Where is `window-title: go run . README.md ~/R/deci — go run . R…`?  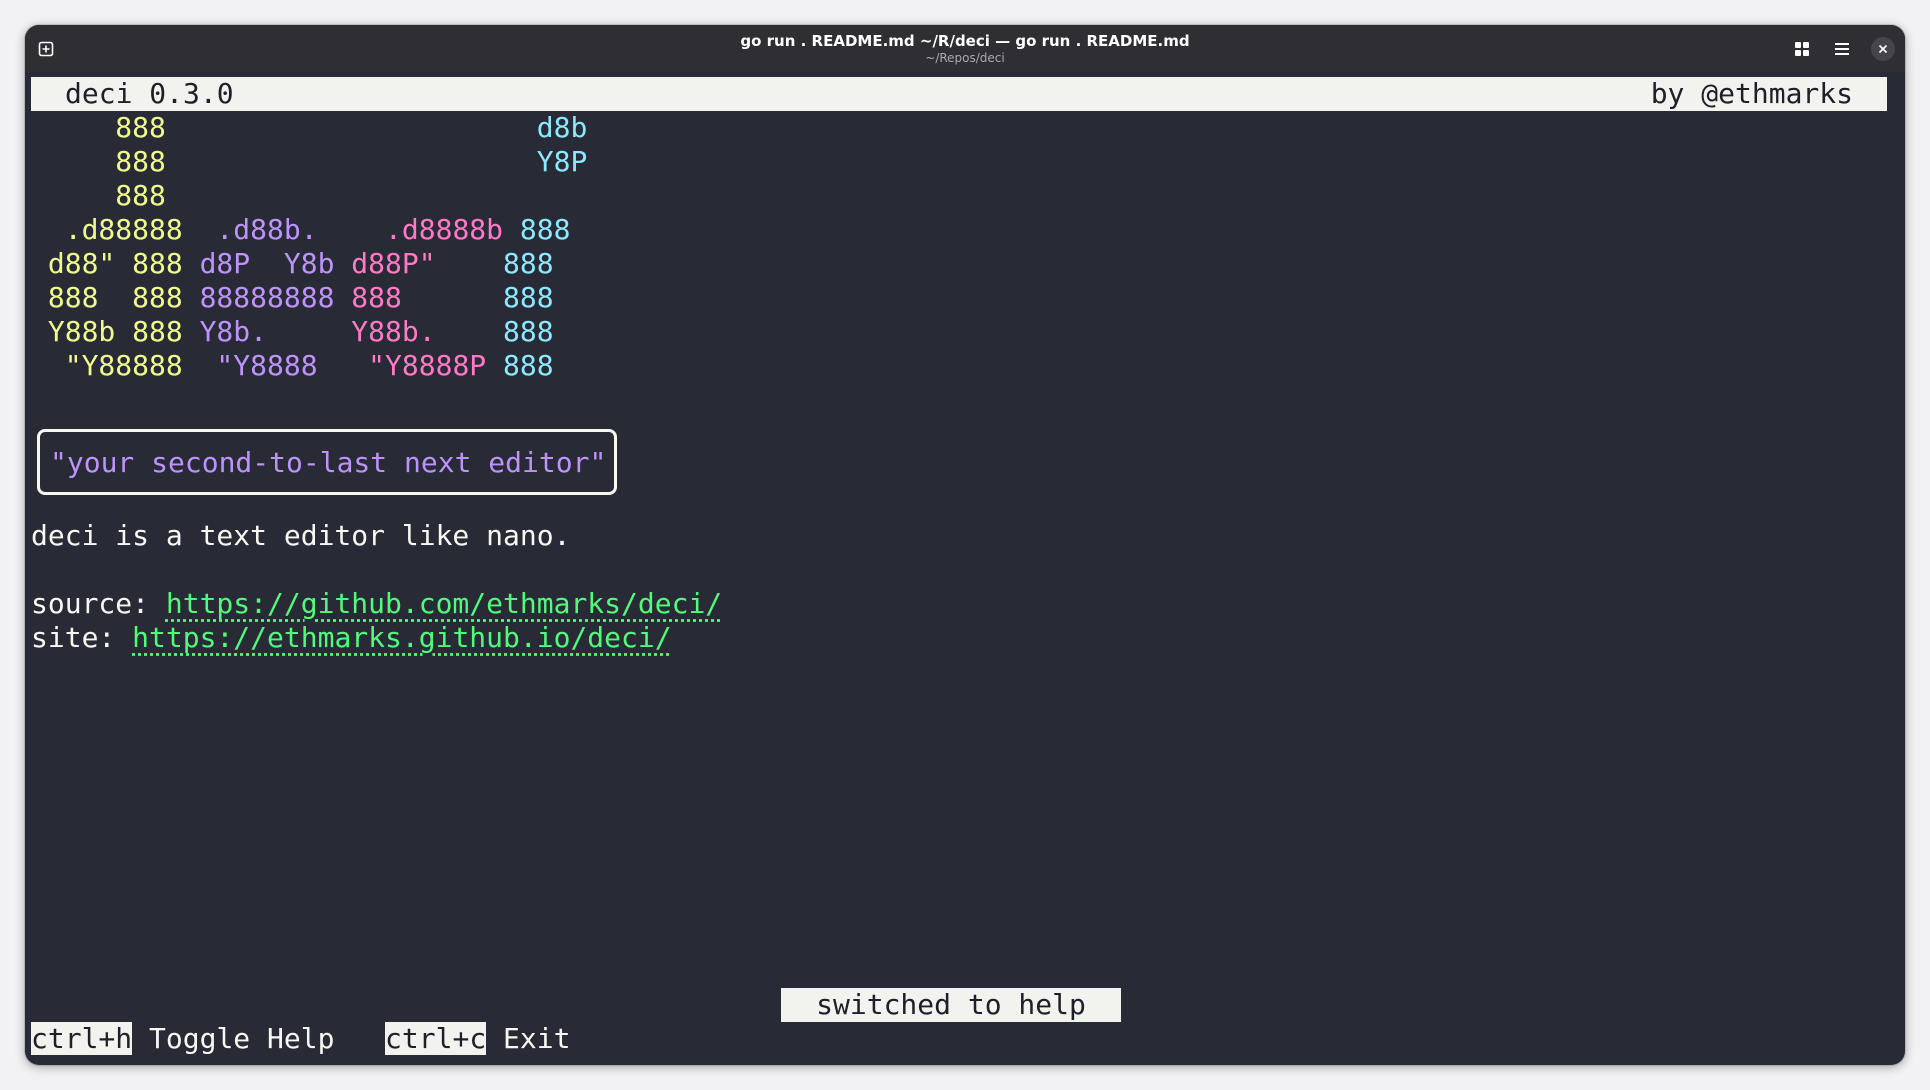
window-title: go run . README.md ~/R/deci — go run . R… is located at coordinates (965, 41).